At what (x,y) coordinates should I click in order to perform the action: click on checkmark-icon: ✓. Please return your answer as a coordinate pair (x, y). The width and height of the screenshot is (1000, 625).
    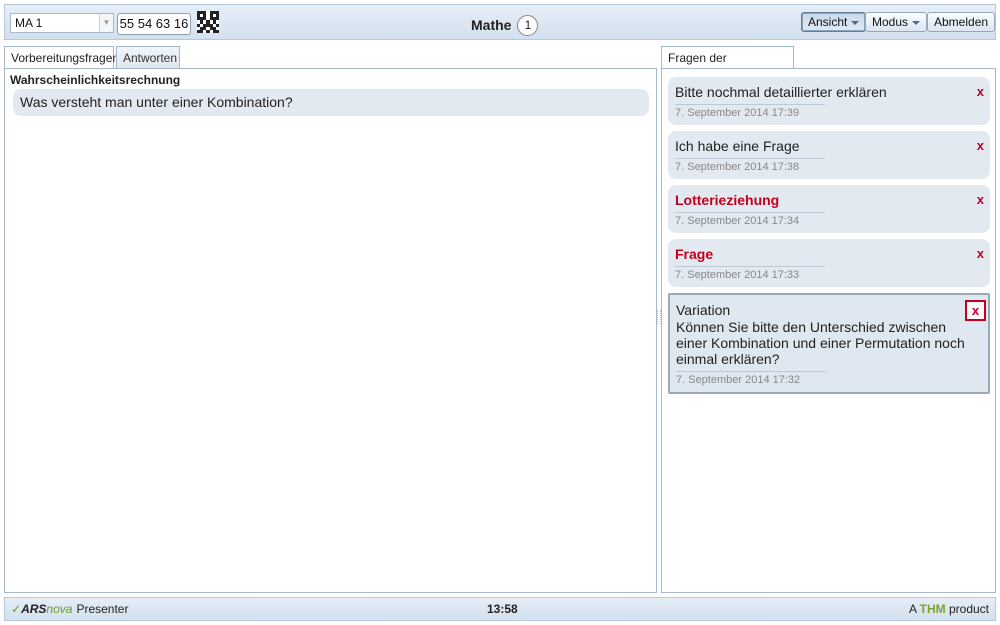
    Looking at the image, I should click on (16, 609).